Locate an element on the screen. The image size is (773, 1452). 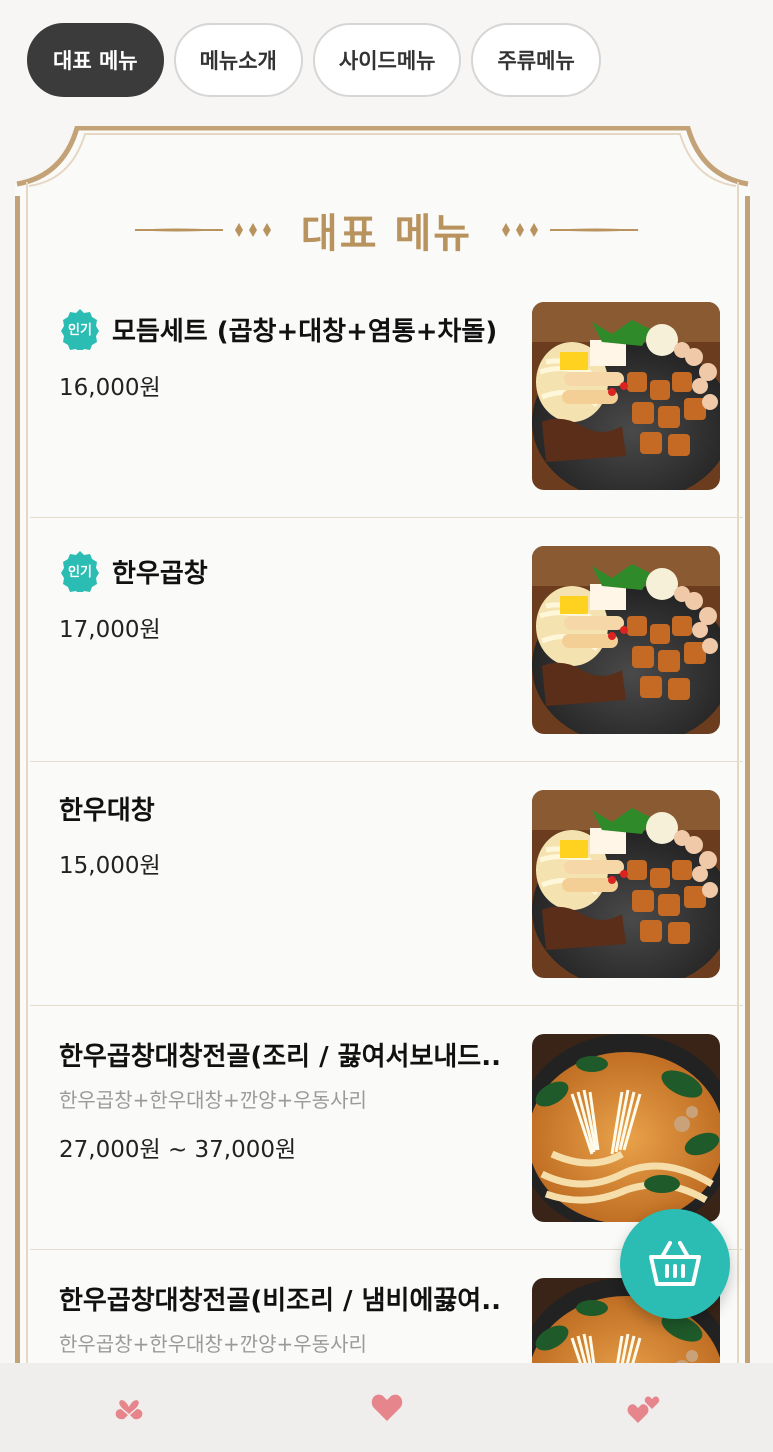
menu-item-price: 27,000원 ~ 37,000원 is located at coordinates (178, 1150).